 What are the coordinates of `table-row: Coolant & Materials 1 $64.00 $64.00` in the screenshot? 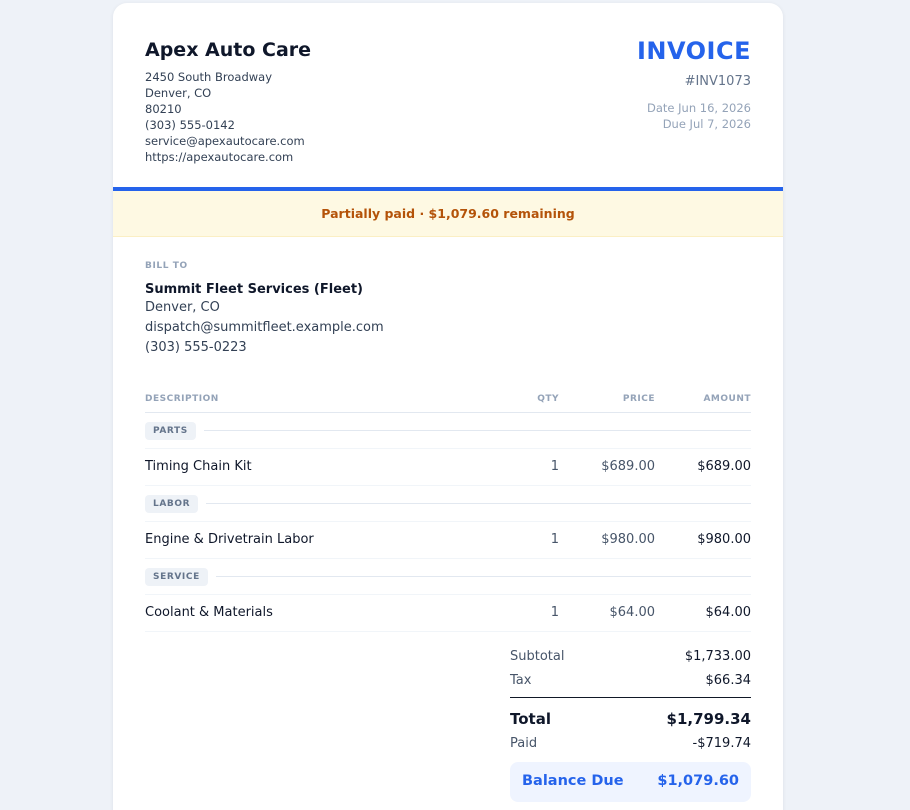 It's located at (448, 613).